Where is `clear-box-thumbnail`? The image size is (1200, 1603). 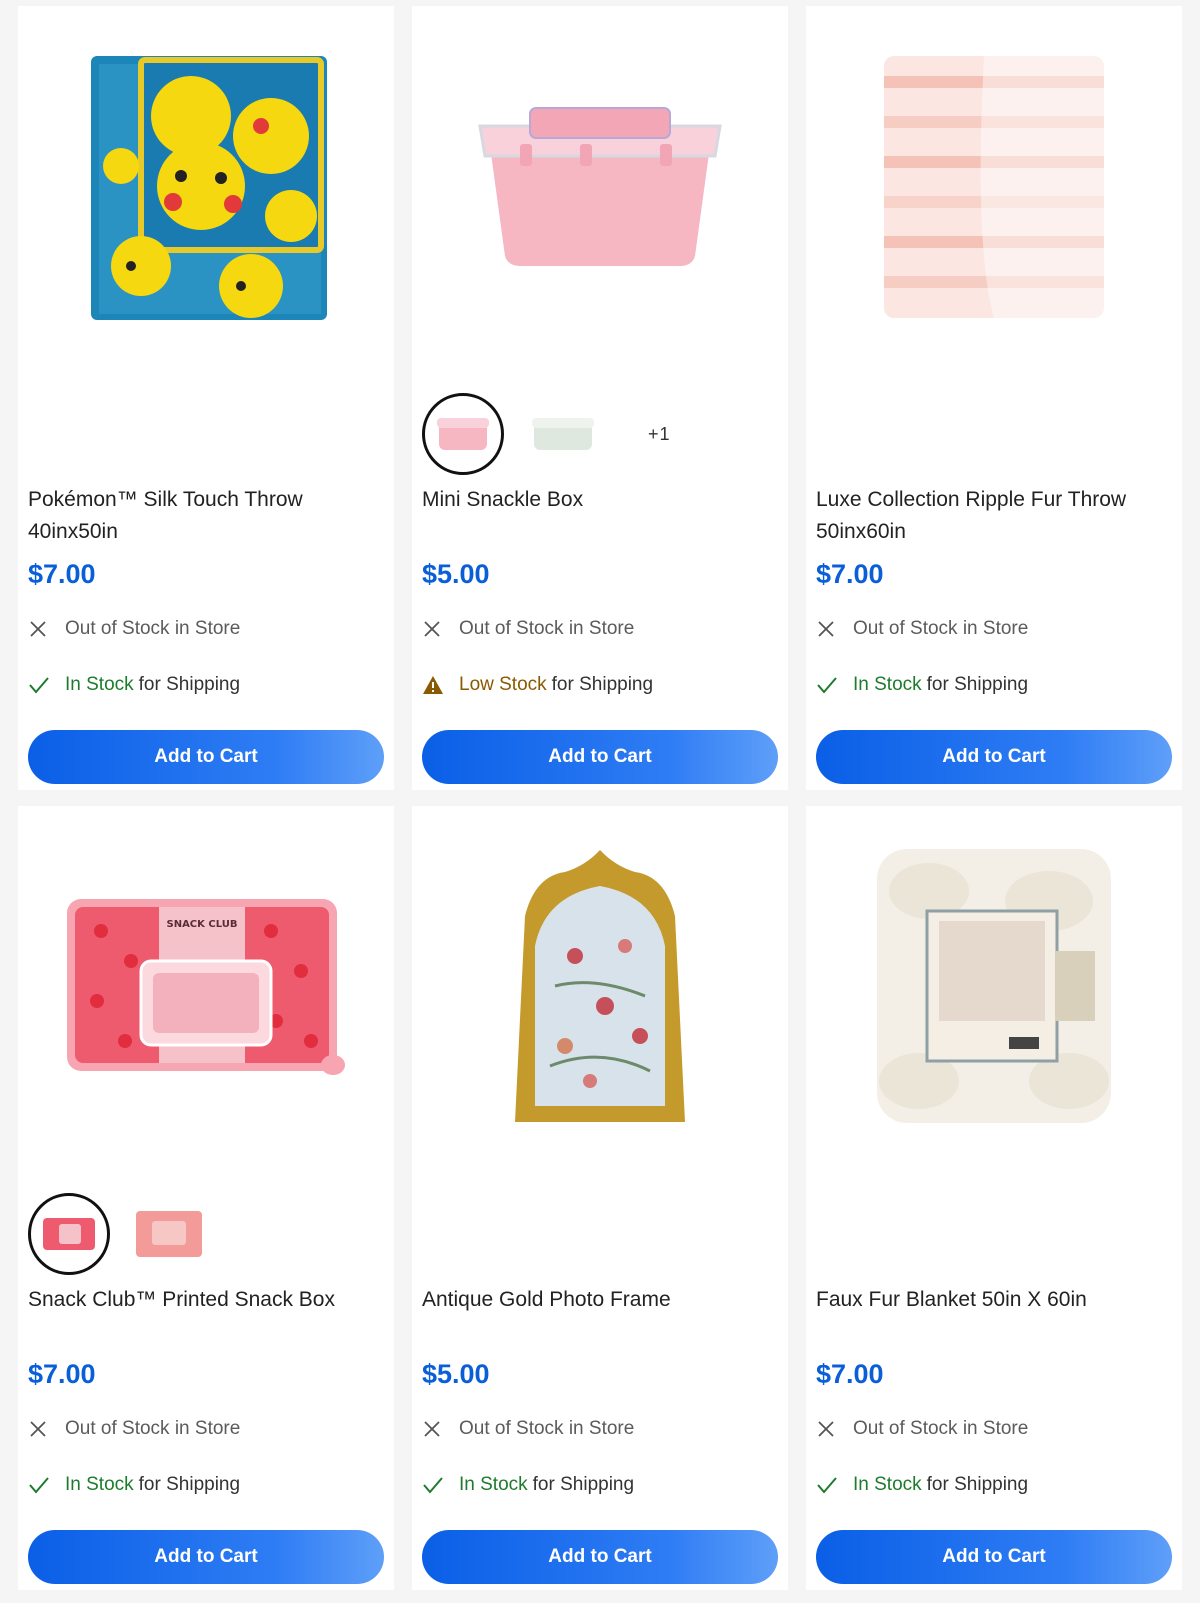
clear-box-thumbnail is located at coordinates (563, 434).